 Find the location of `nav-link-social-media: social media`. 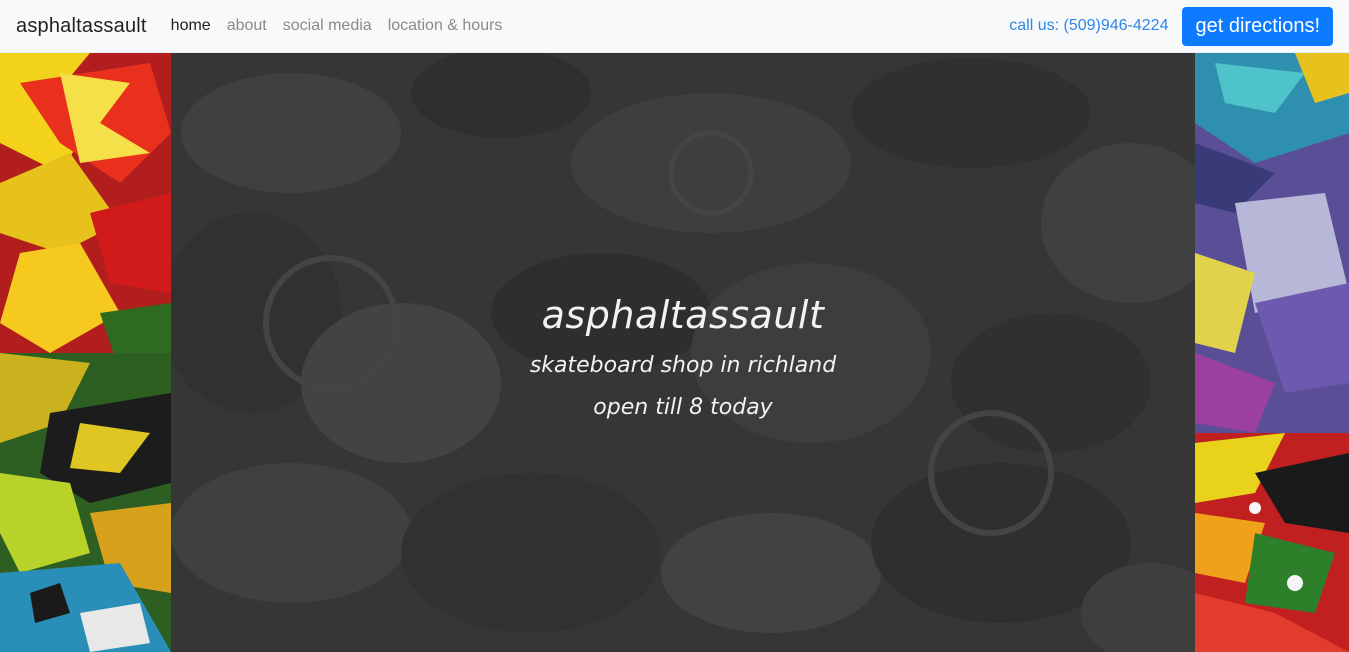

nav-link-social-media: social media is located at coordinates (327, 26).